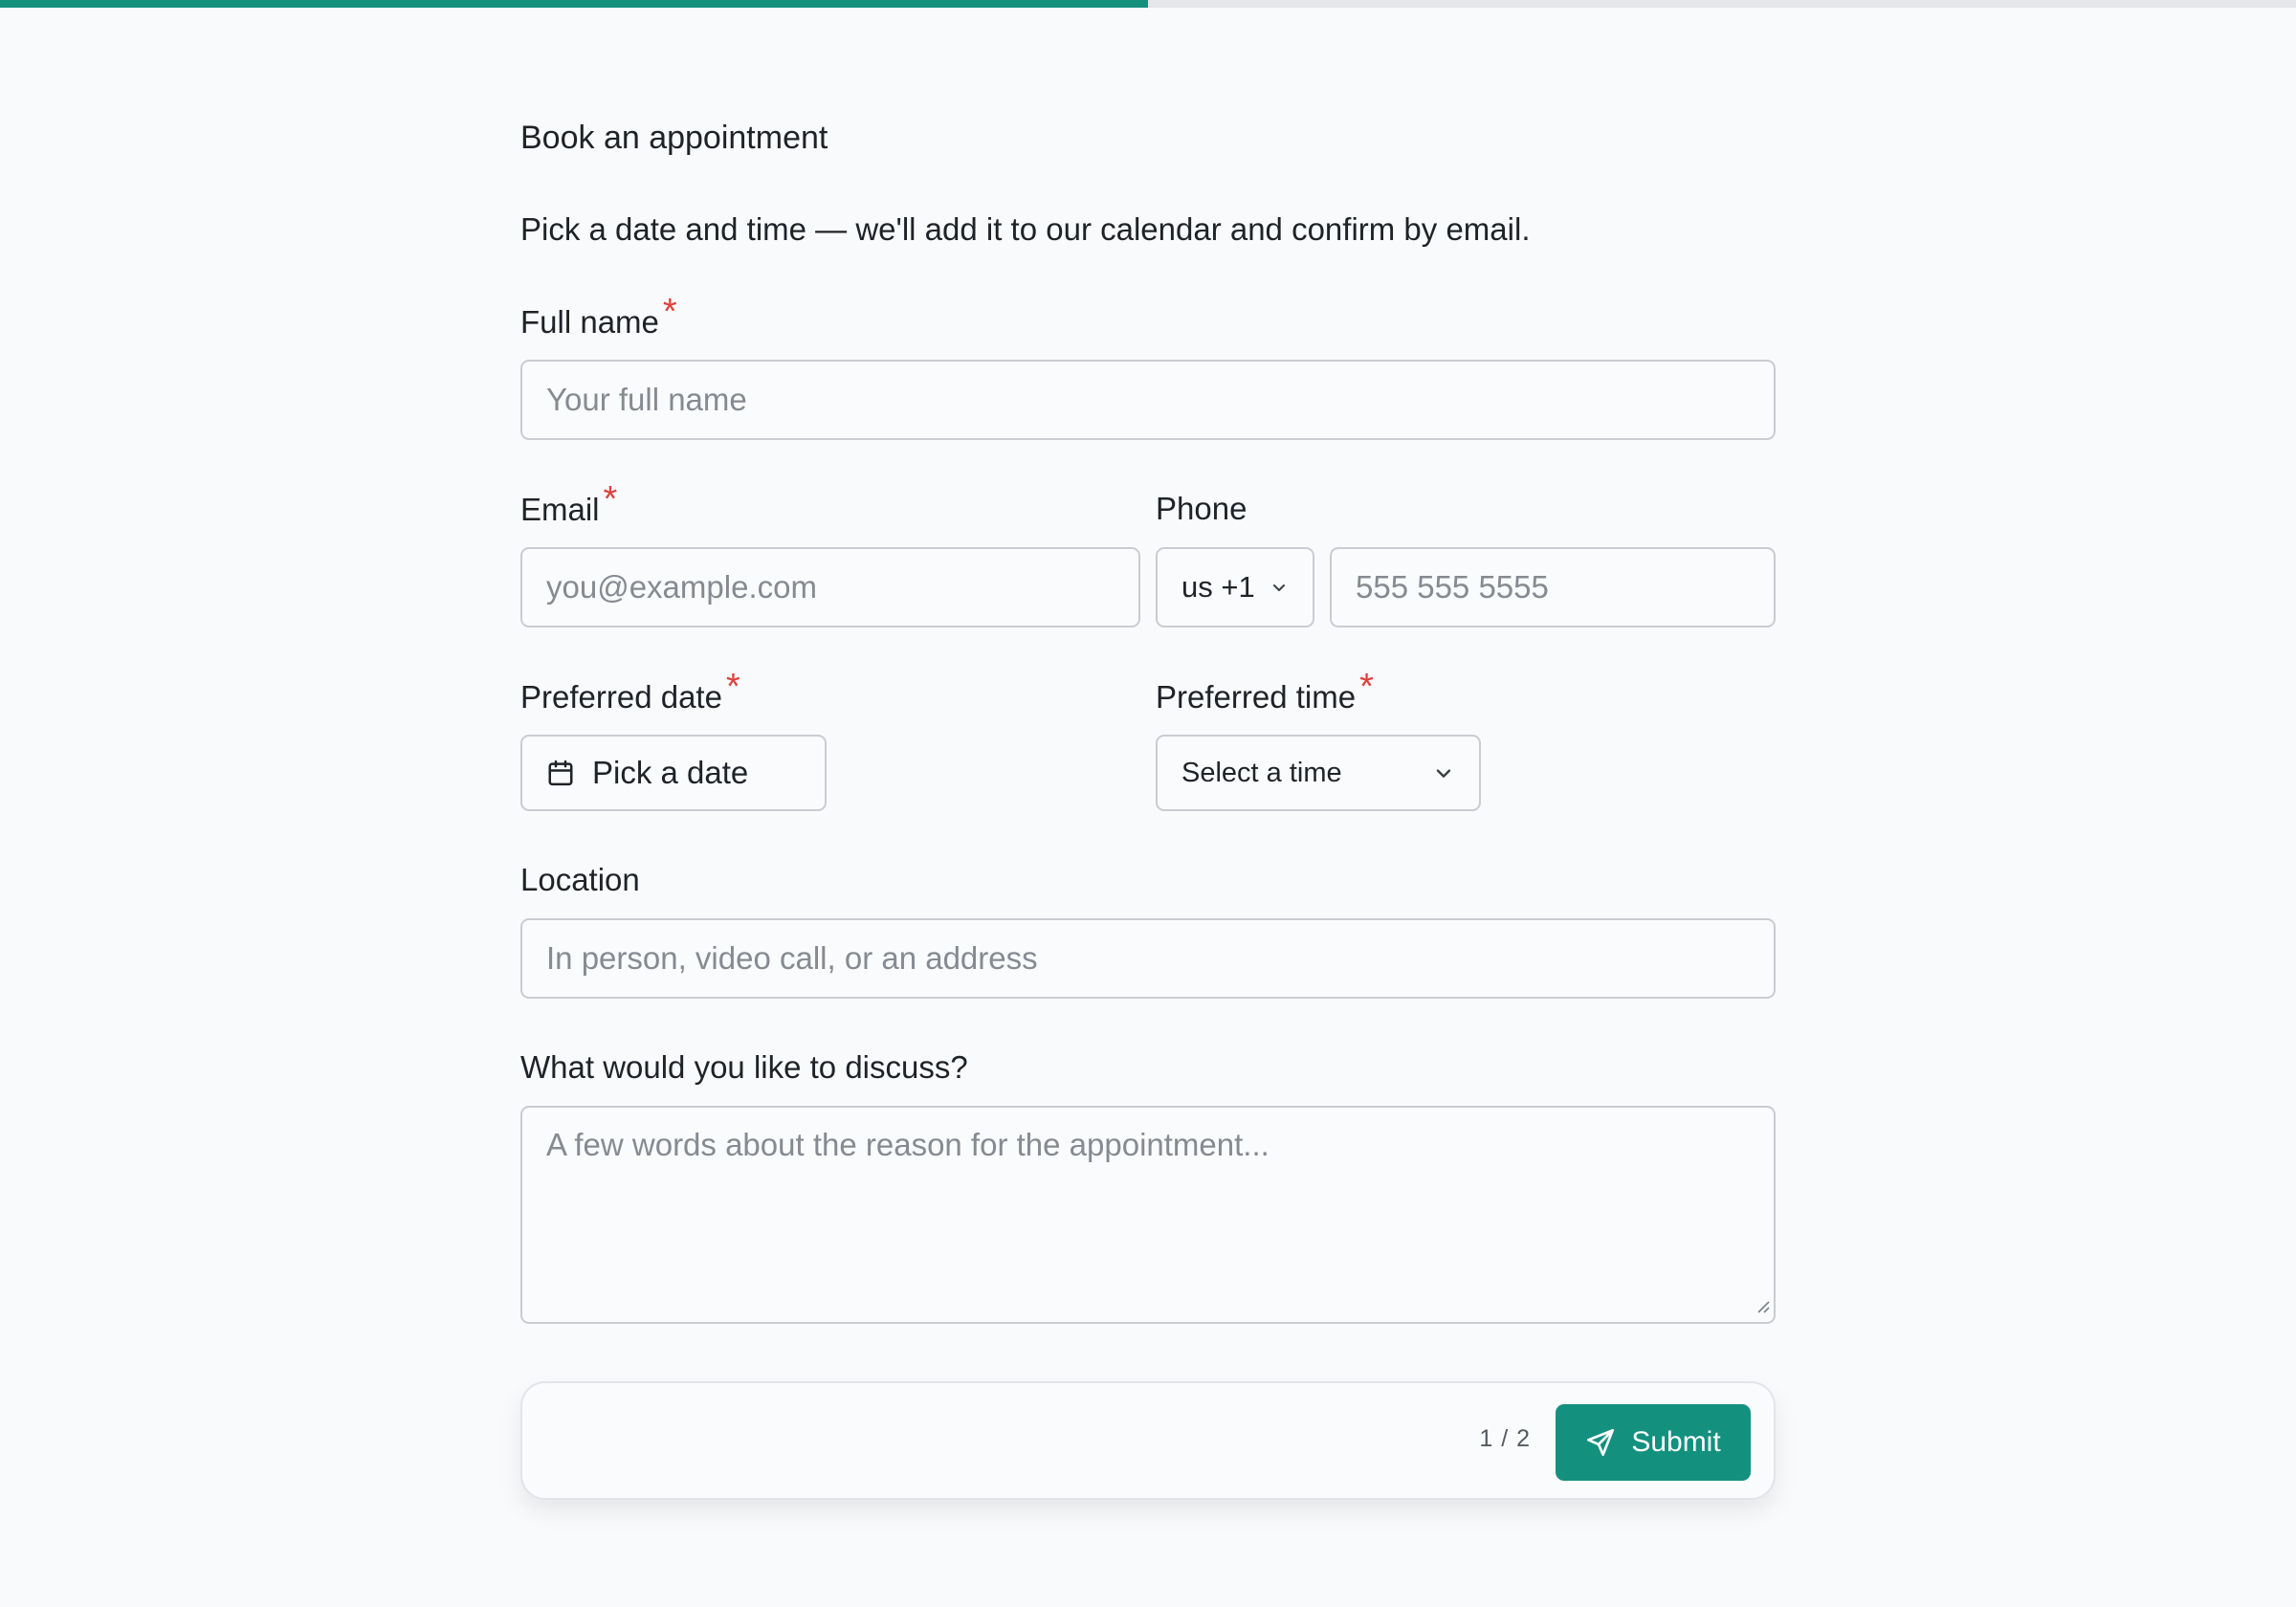  What do you see at coordinates (744, 1067) in the screenshot?
I see `discuss-label: What would you like to discuss?` at bounding box center [744, 1067].